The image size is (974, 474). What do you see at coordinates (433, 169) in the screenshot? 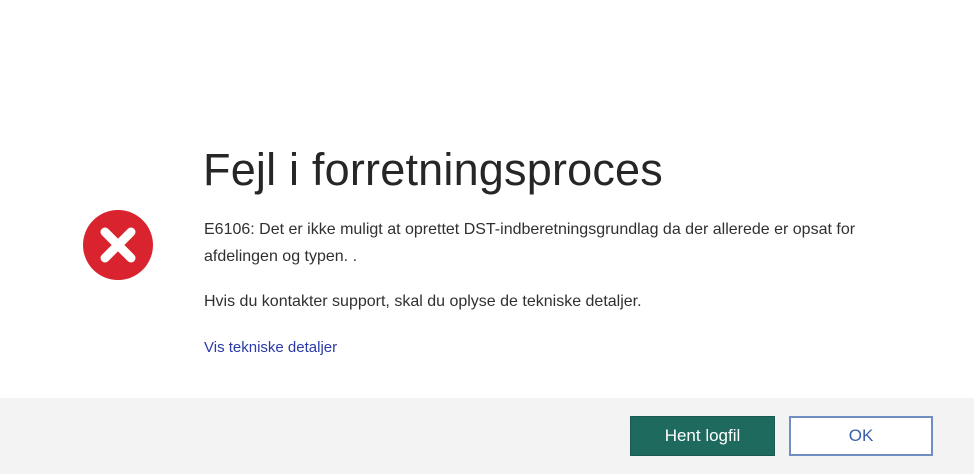
I see `dialog-title: Fejl i forretningsproces` at bounding box center [433, 169].